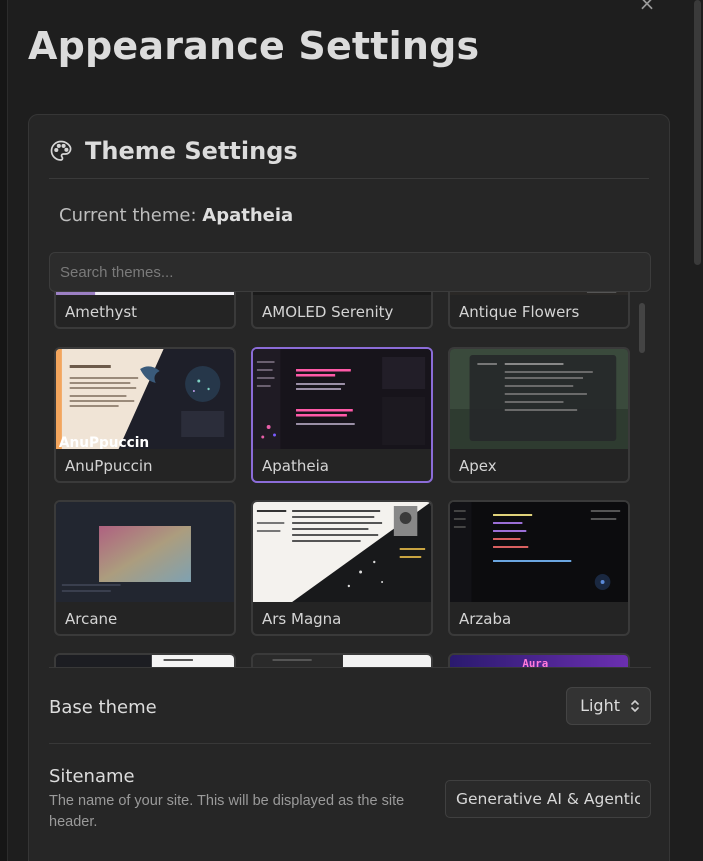  What do you see at coordinates (295, 466) in the screenshot?
I see `theme-card-label: Apatheia` at bounding box center [295, 466].